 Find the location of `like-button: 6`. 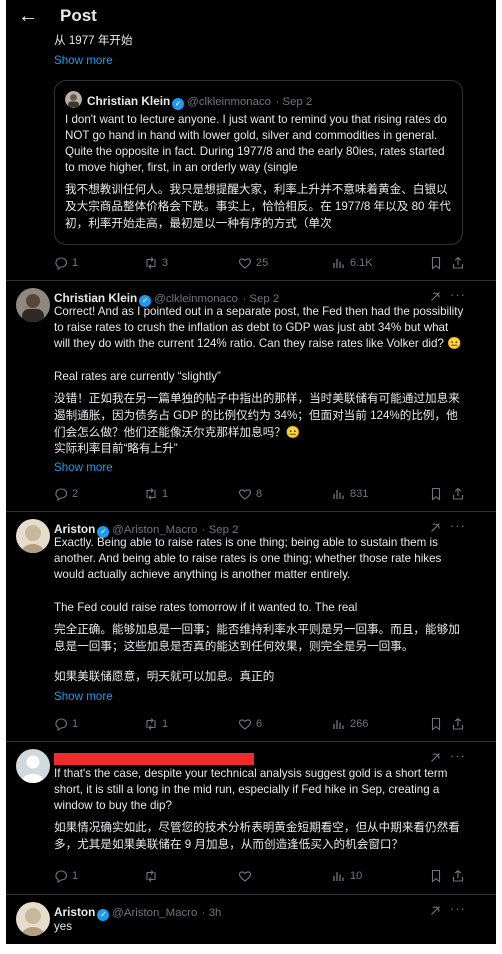

like-button: 6 is located at coordinates (250, 724).